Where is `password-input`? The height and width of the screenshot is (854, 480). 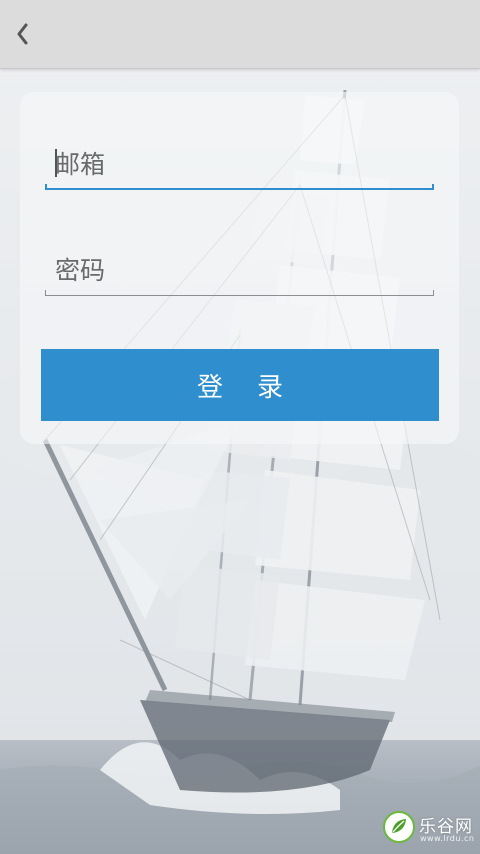 password-input is located at coordinates (239, 270).